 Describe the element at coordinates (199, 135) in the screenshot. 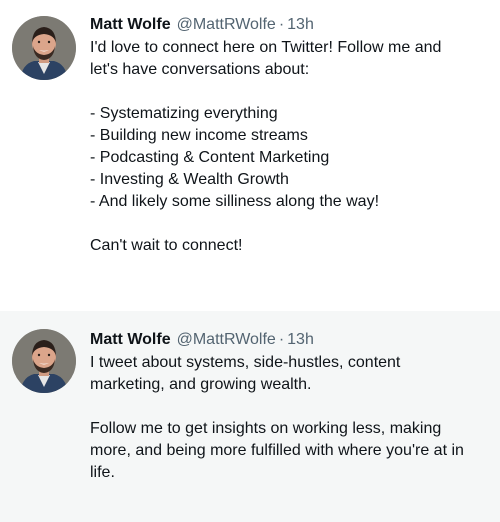

I see `list-item: - Building new income streams` at that location.